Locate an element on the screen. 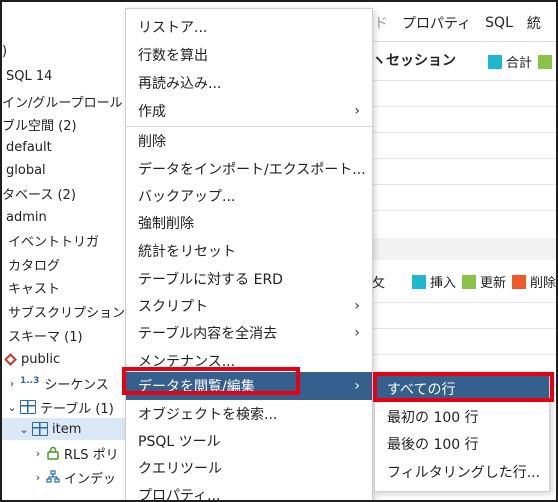 This screenshot has width=558, height=502. menu-item-erd: テーブルに対する ERD is located at coordinates (249, 278).